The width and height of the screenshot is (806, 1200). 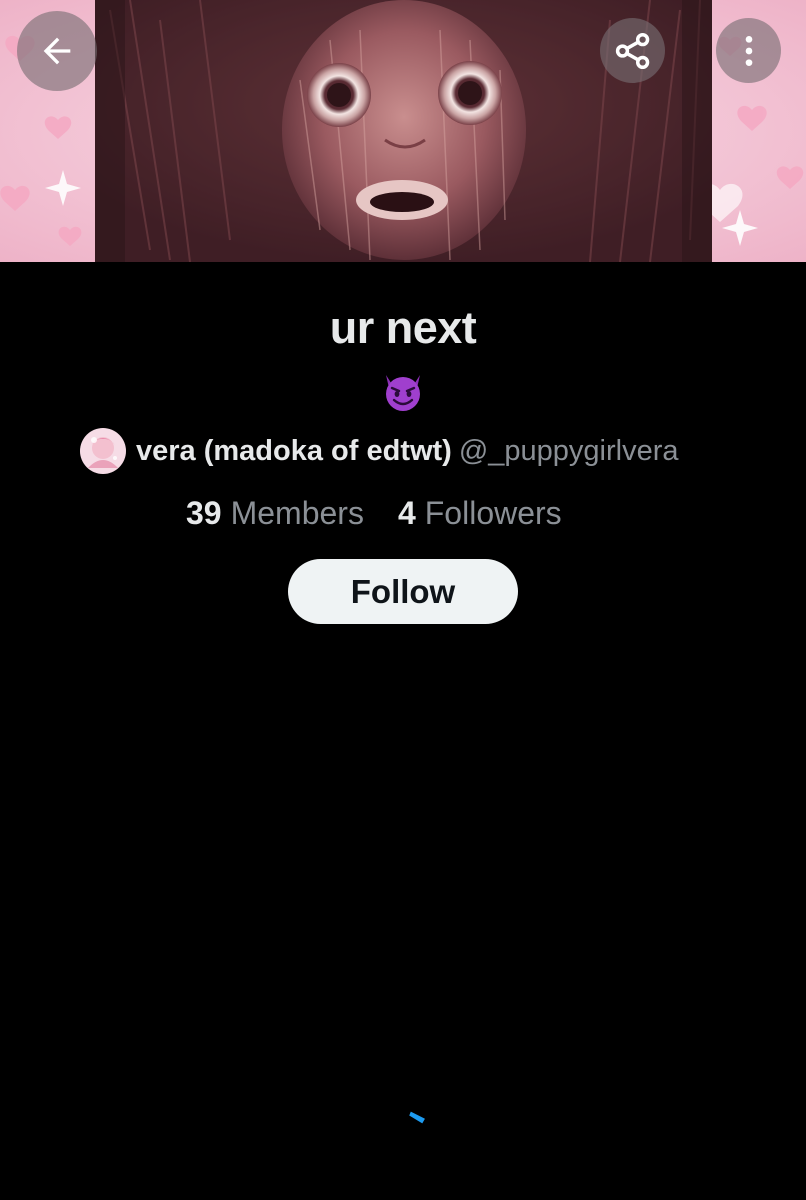 What do you see at coordinates (403, 392) in the screenshot?
I see `devil-face-icon` at bounding box center [403, 392].